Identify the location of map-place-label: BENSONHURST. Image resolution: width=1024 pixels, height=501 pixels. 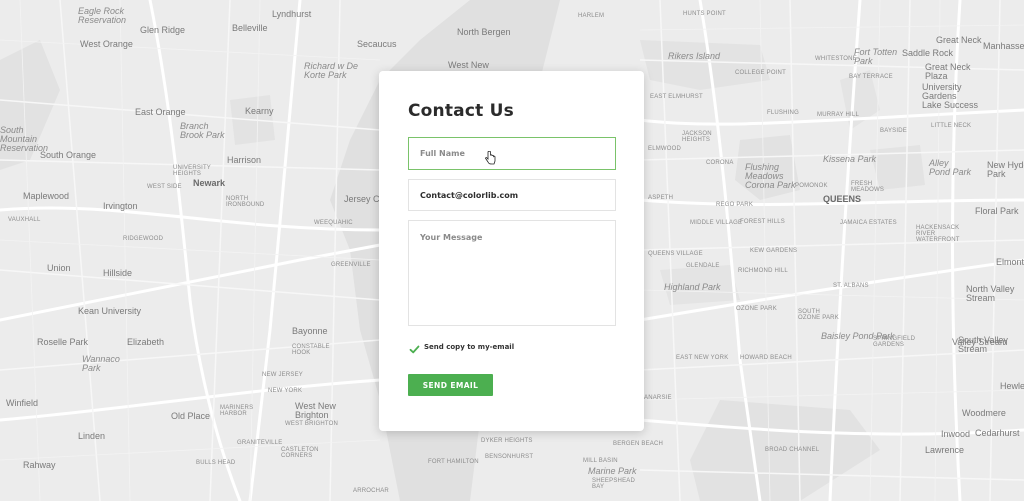
(509, 457).